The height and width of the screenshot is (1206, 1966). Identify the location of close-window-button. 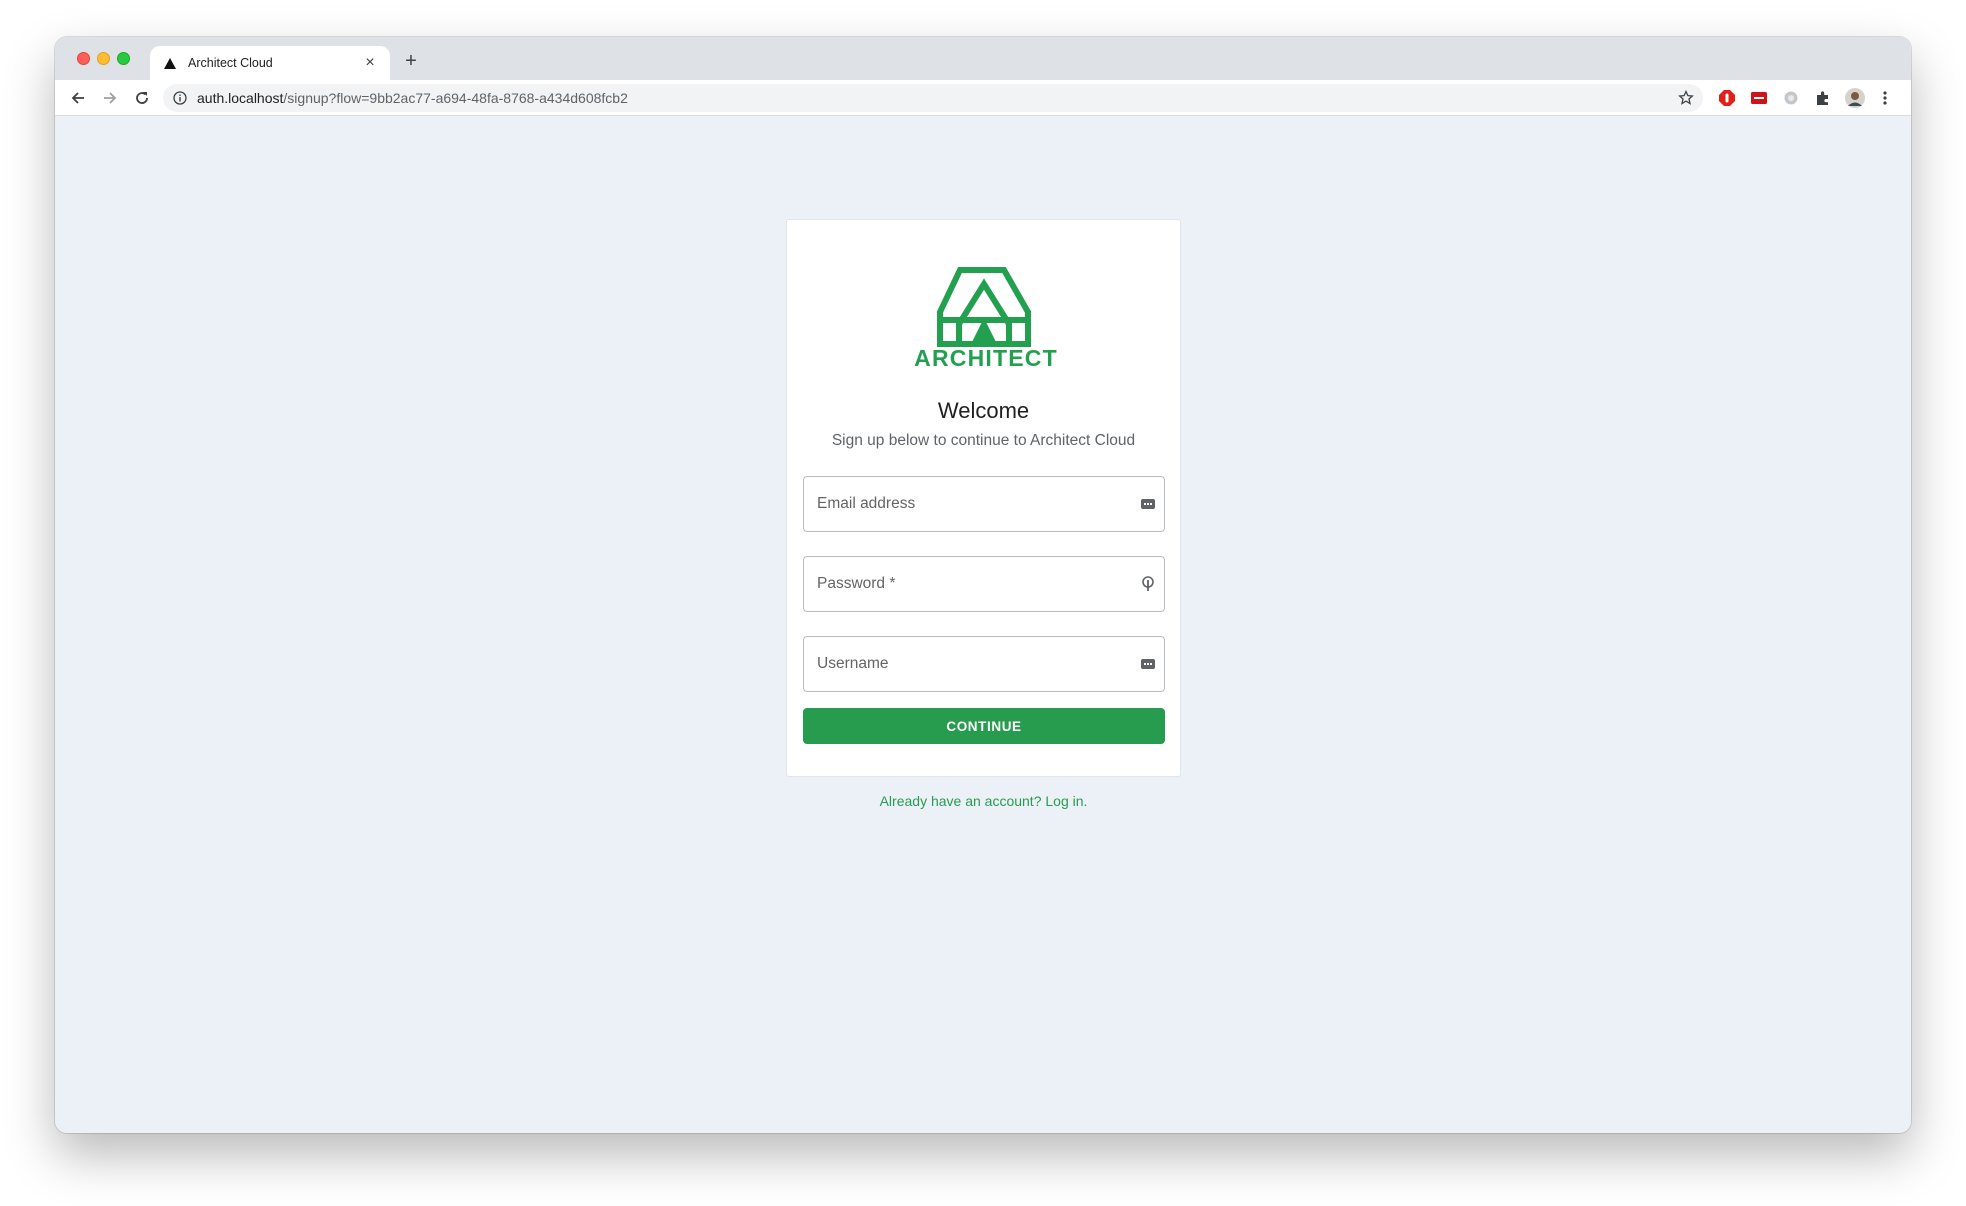
(83, 58).